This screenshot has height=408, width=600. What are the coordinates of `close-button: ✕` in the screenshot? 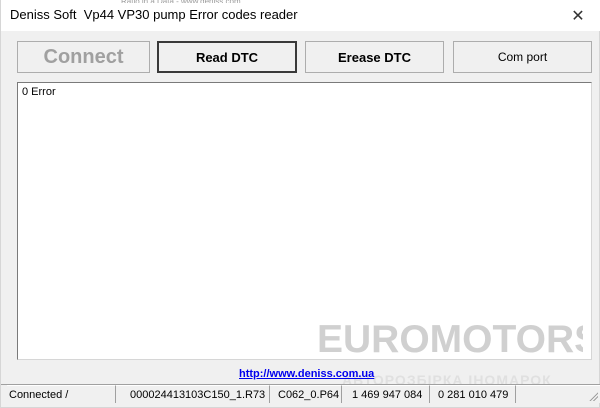 It's located at (577, 15).